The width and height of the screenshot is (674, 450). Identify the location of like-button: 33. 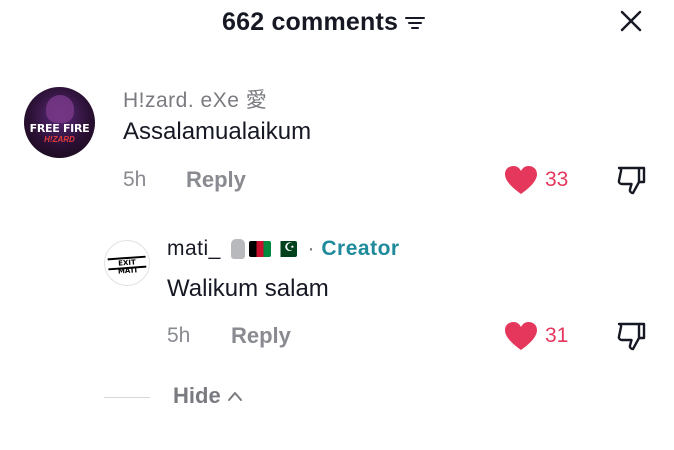
(536, 180).